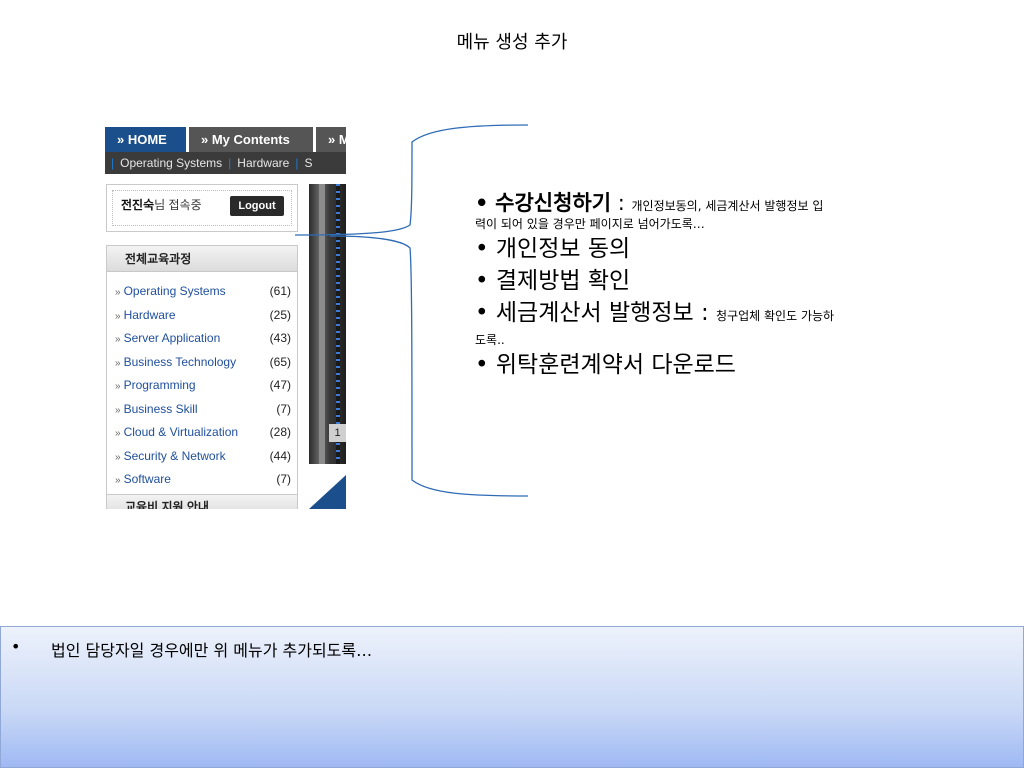 This screenshot has width=1024, height=768. Describe the element at coordinates (203, 480) in the screenshot. I see `course-item-software: » Software (7)` at that location.